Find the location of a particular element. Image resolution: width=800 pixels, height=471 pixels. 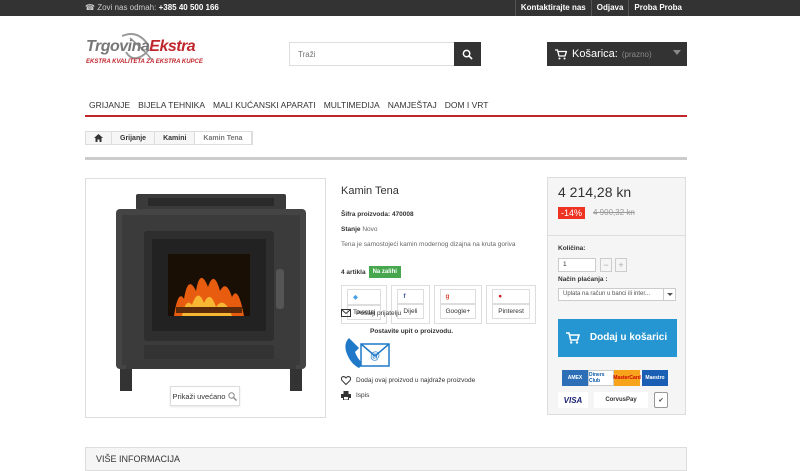

more-info-tab: VIŠE INFORMACIJA is located at coordinates (386, 459).